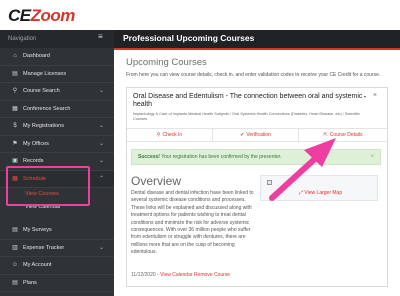  What do you see at coordinates (325, 135) in the screenshot?
I see `external-link-icon: ⇱` at bounding box center [325, 135].